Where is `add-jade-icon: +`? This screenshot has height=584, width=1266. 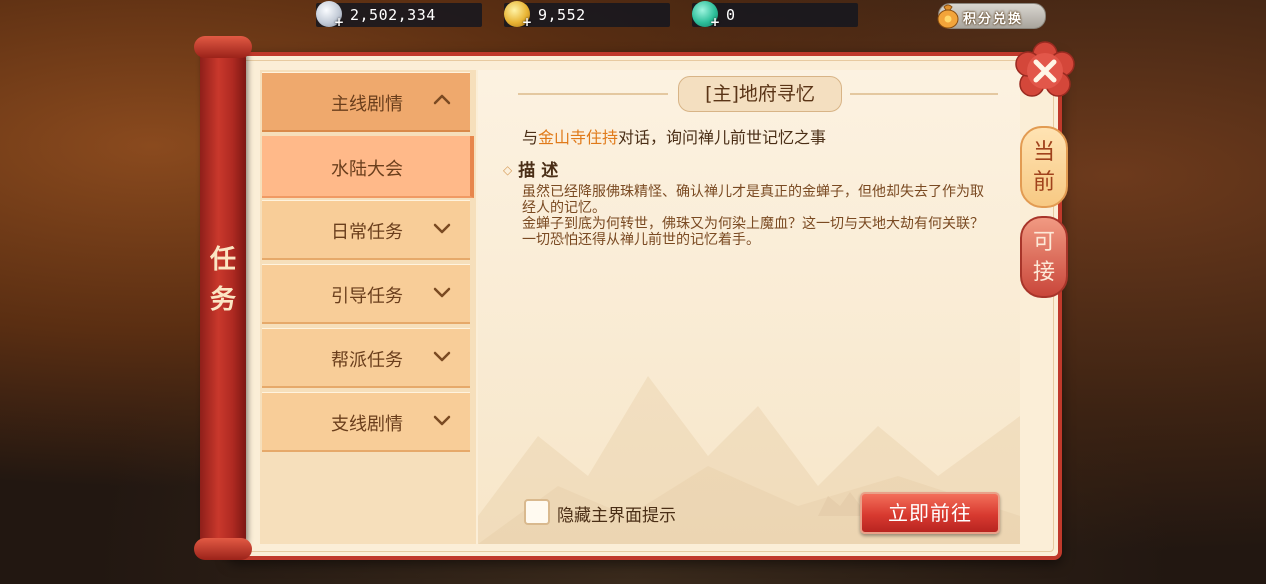
add-jade-icon: + is located at coordinates (715, 22).